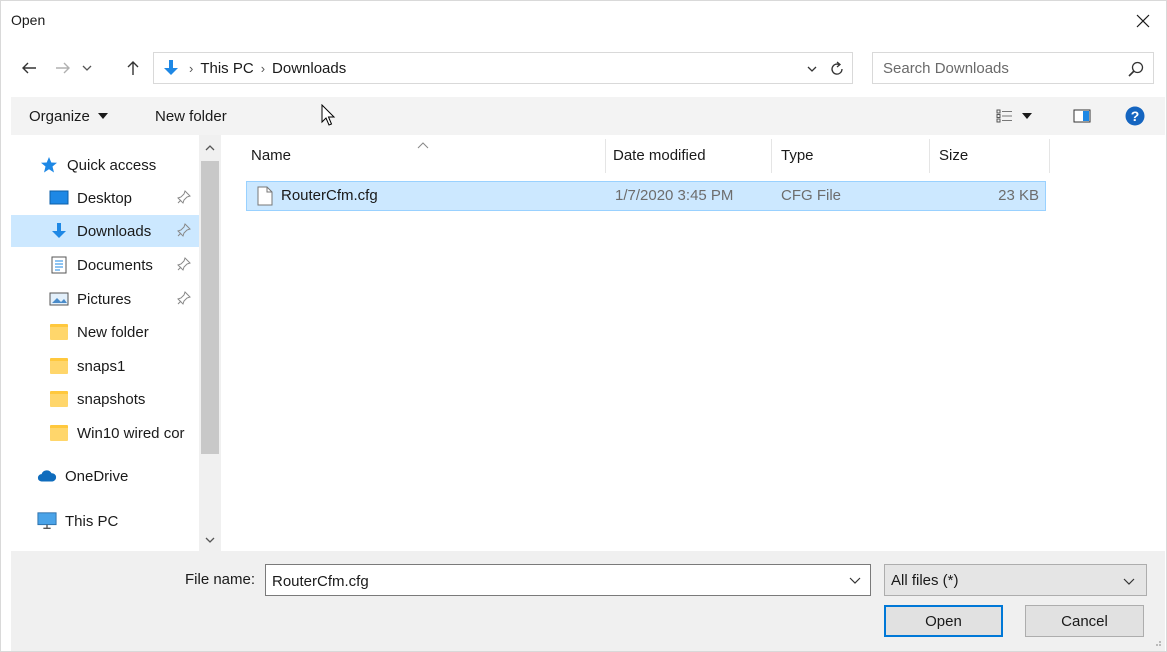 The image size is (1167, 652). I want to click on preview-pane-icon, so click(1082, 116).